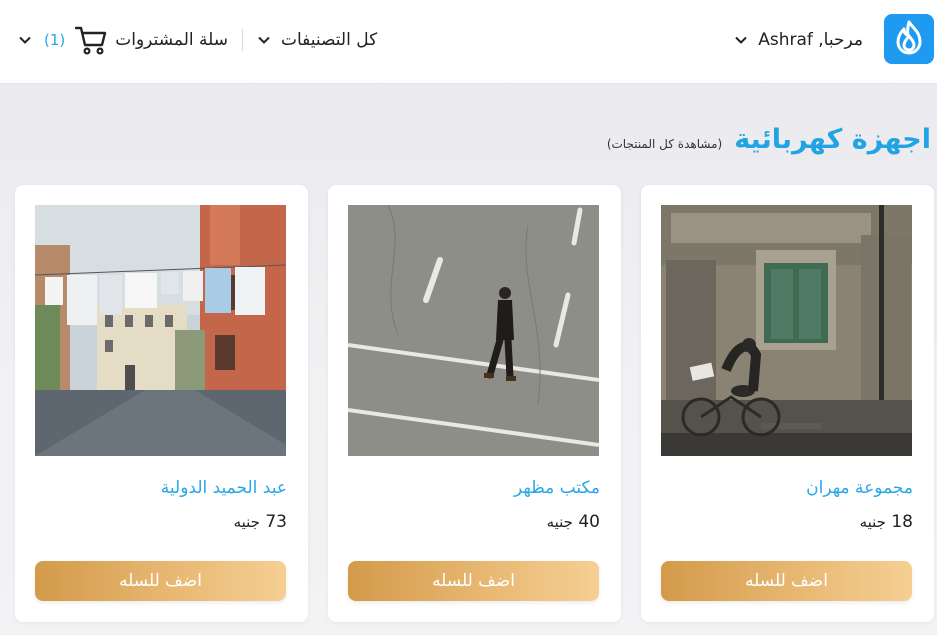 This screenshot has height=635, width=937. Describe the element at coordinates (810, 40) in the screenshot. I see `greeting-text: مرحبا, Ashraf` at that location.